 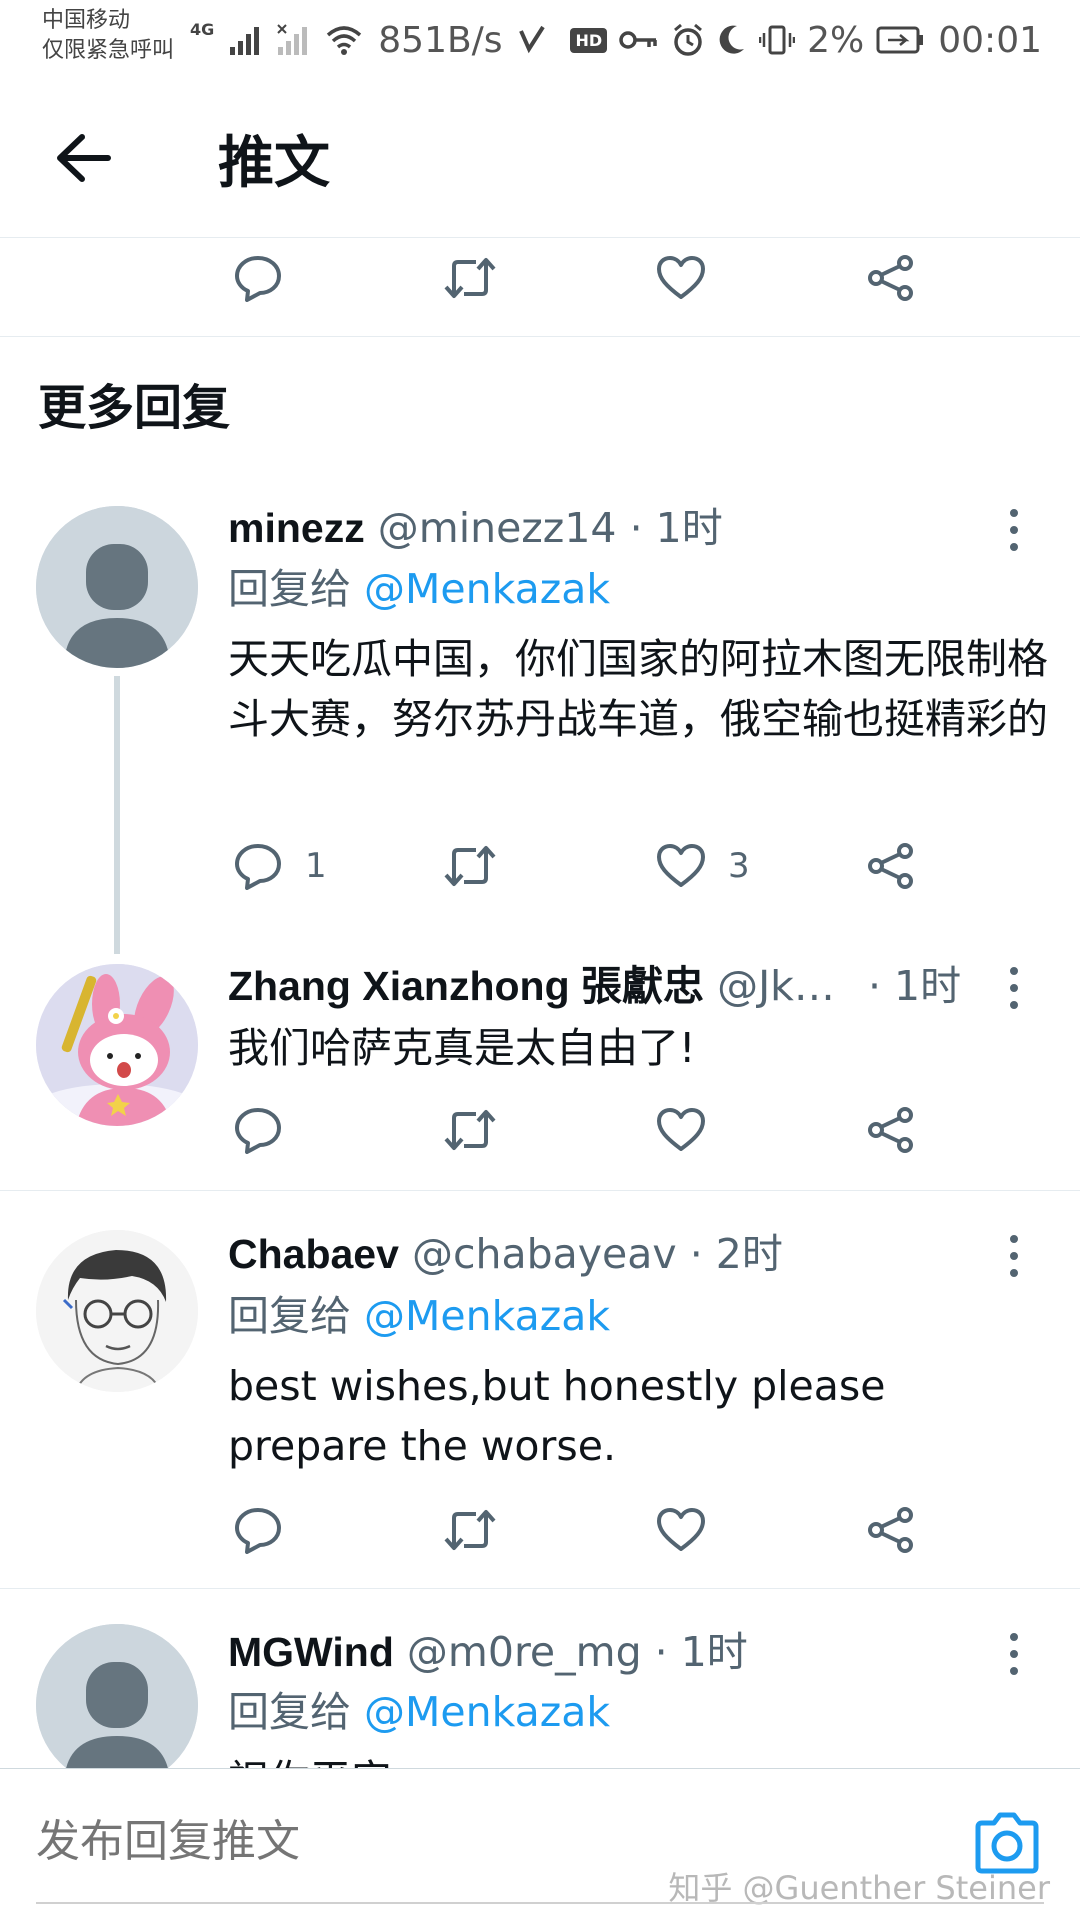 I want to click on default-avatar-icon, so click(x=117, y=1696).